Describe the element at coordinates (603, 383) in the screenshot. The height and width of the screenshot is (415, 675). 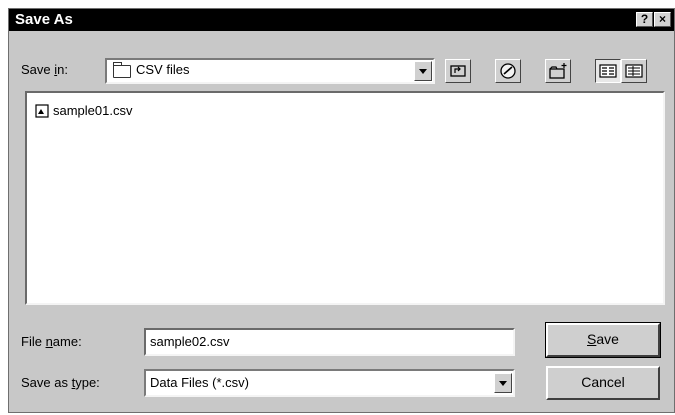
I see `cancel-button: Cancel` at that location.